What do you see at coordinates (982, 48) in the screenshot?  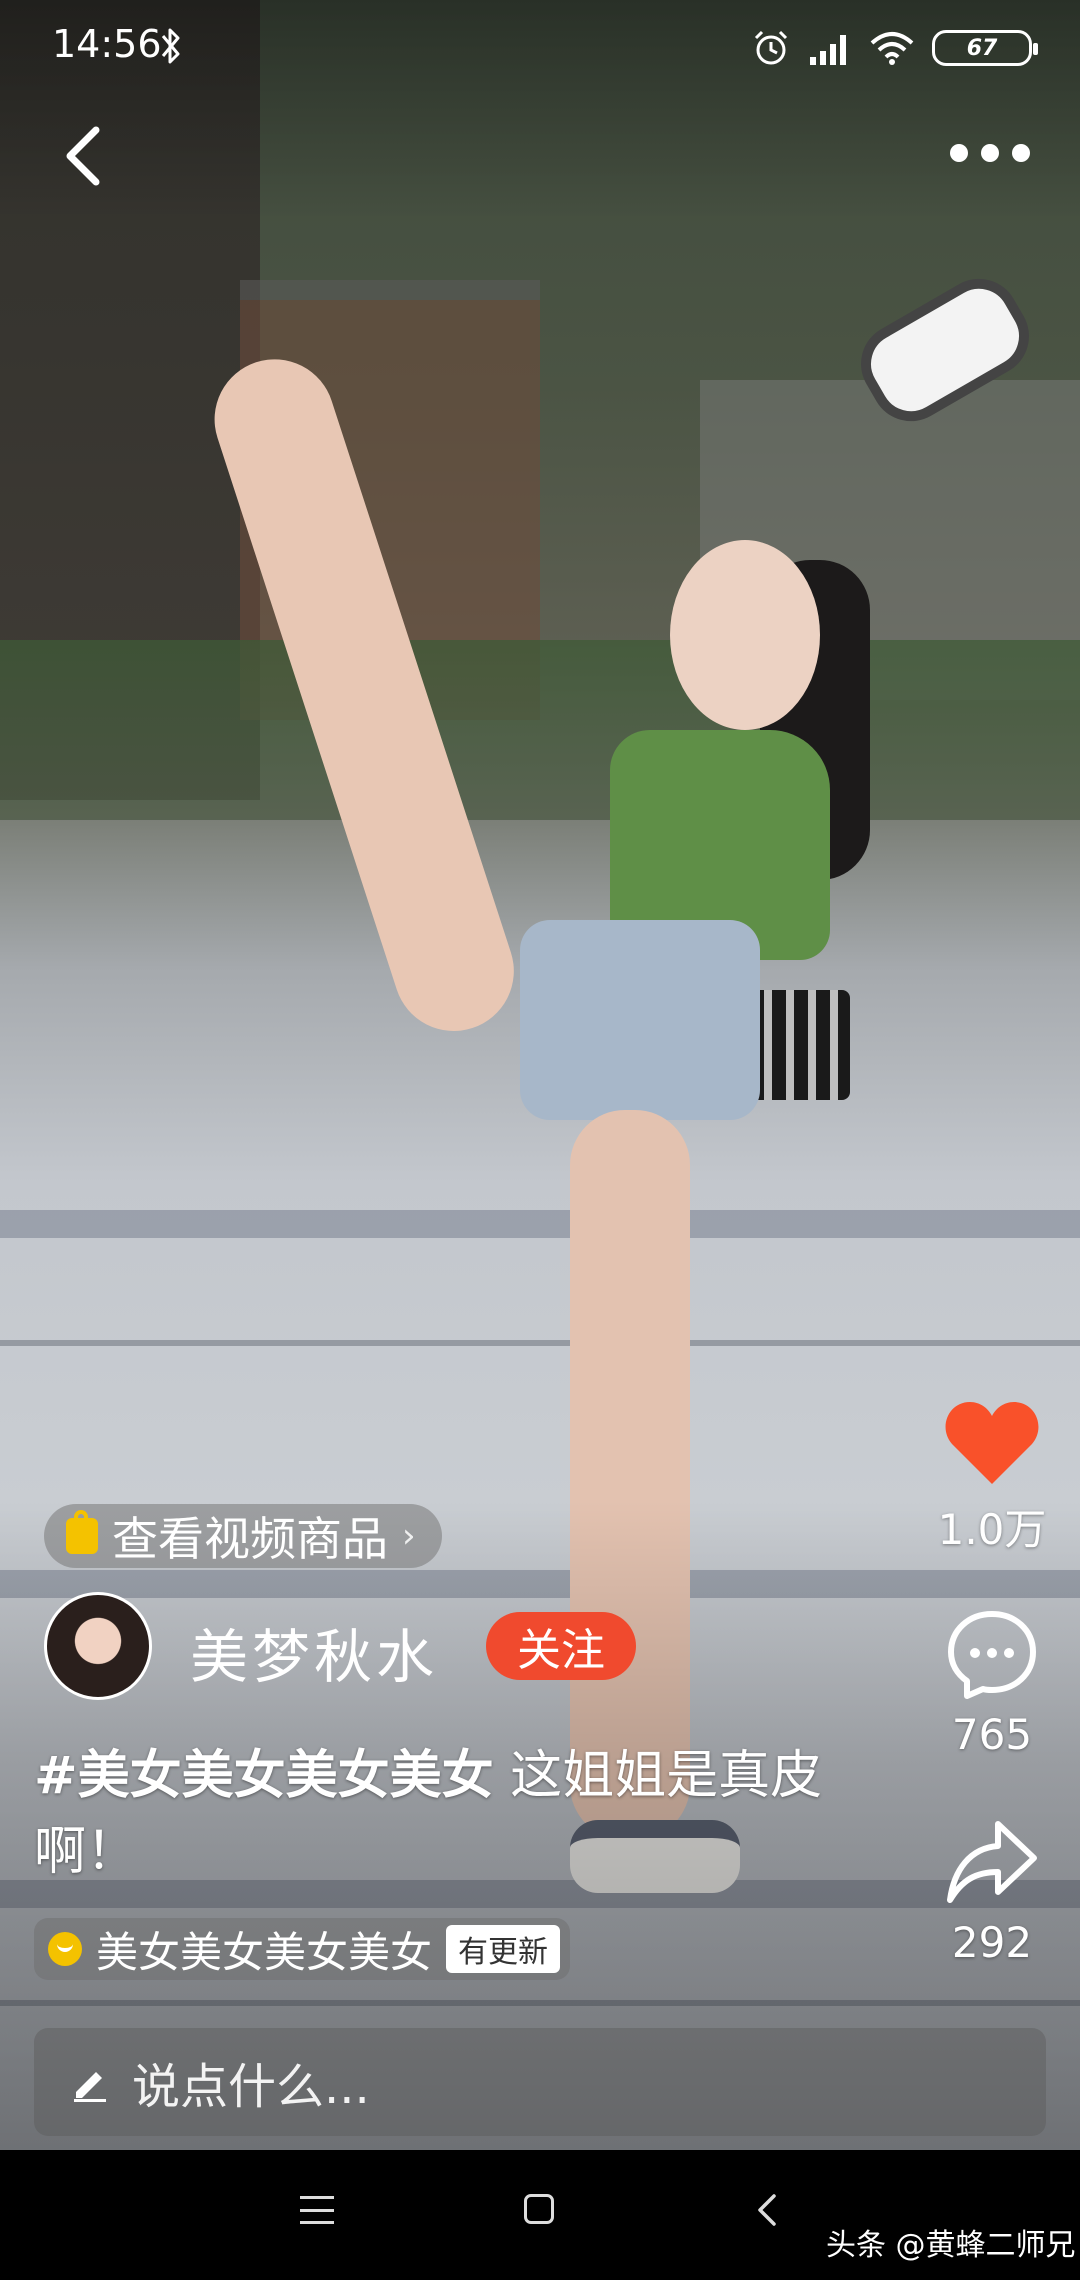 I see `battery-level: 67` at bounding box center [982, 48].